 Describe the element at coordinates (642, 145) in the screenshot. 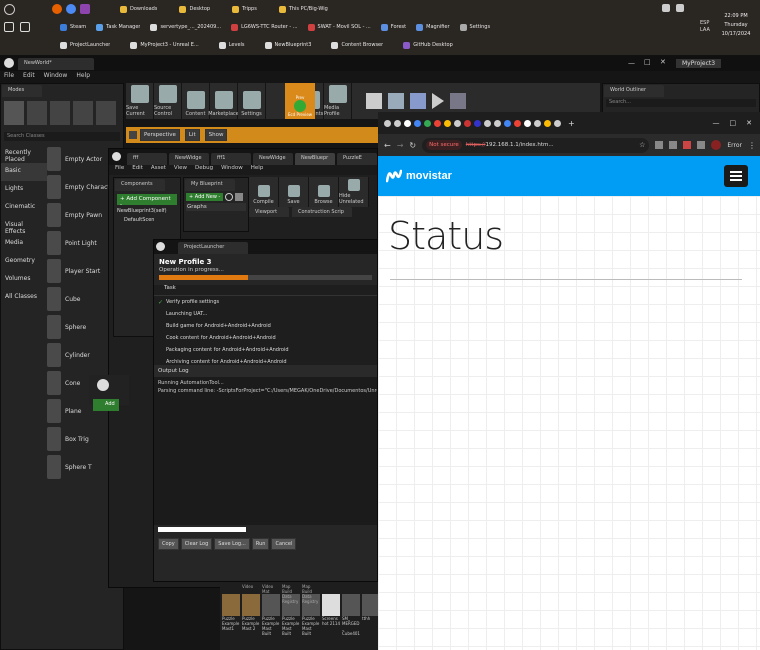

I see `bookmark-star-icon: ☆` at that location.